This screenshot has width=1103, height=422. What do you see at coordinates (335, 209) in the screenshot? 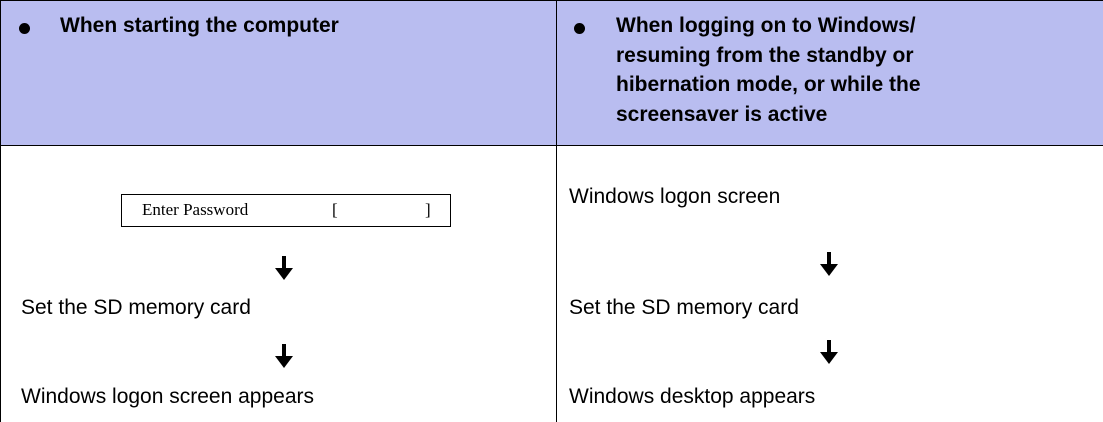
I see `password-bracket-open: [` at bounding box center [335, 209].